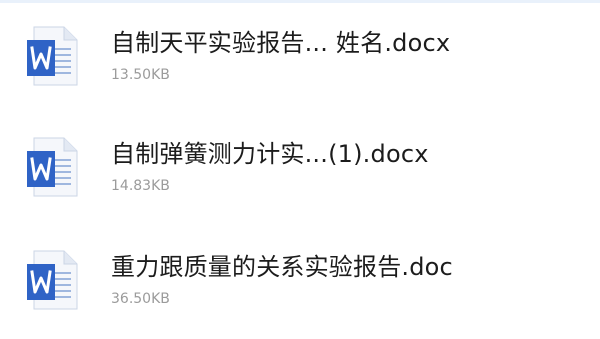  What do you see at coordinates (281, 43) in the screenshot?
I see `file-name: 自制天平实验报告... 姓名.docx` at bounding box center [281, 43].